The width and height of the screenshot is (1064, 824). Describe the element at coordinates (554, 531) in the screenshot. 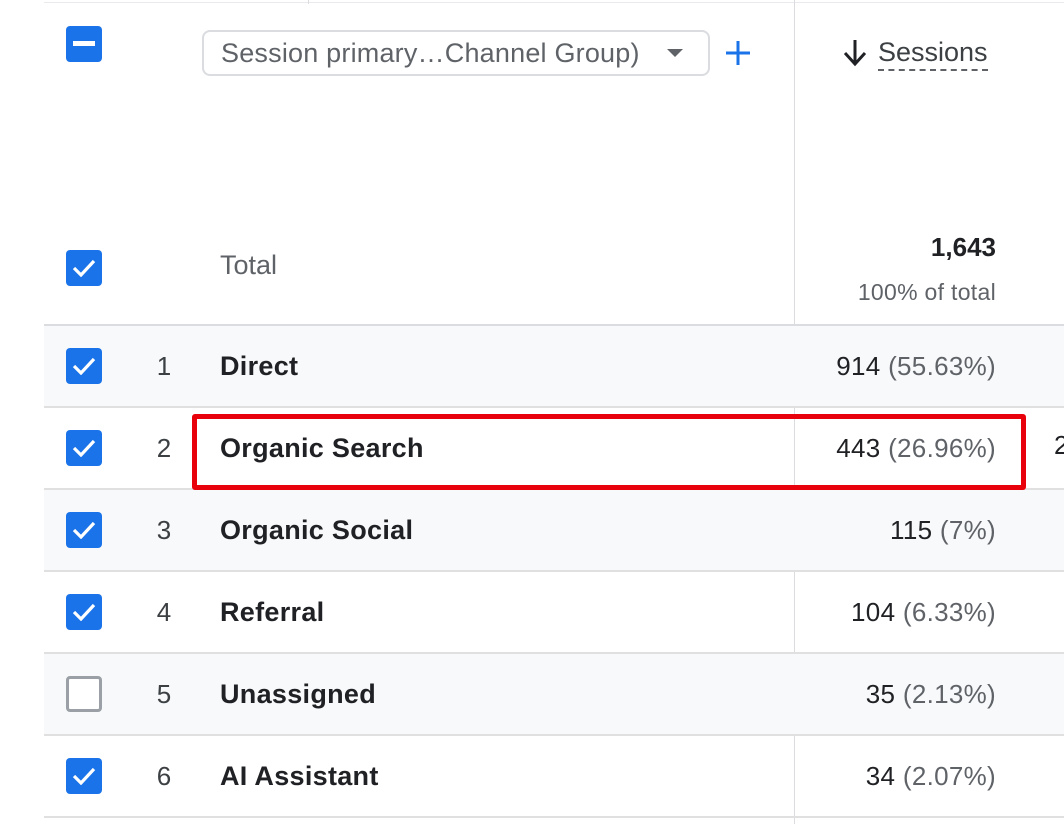

I see `table-row: 3 Organic Social 115 (7%)` at that location.